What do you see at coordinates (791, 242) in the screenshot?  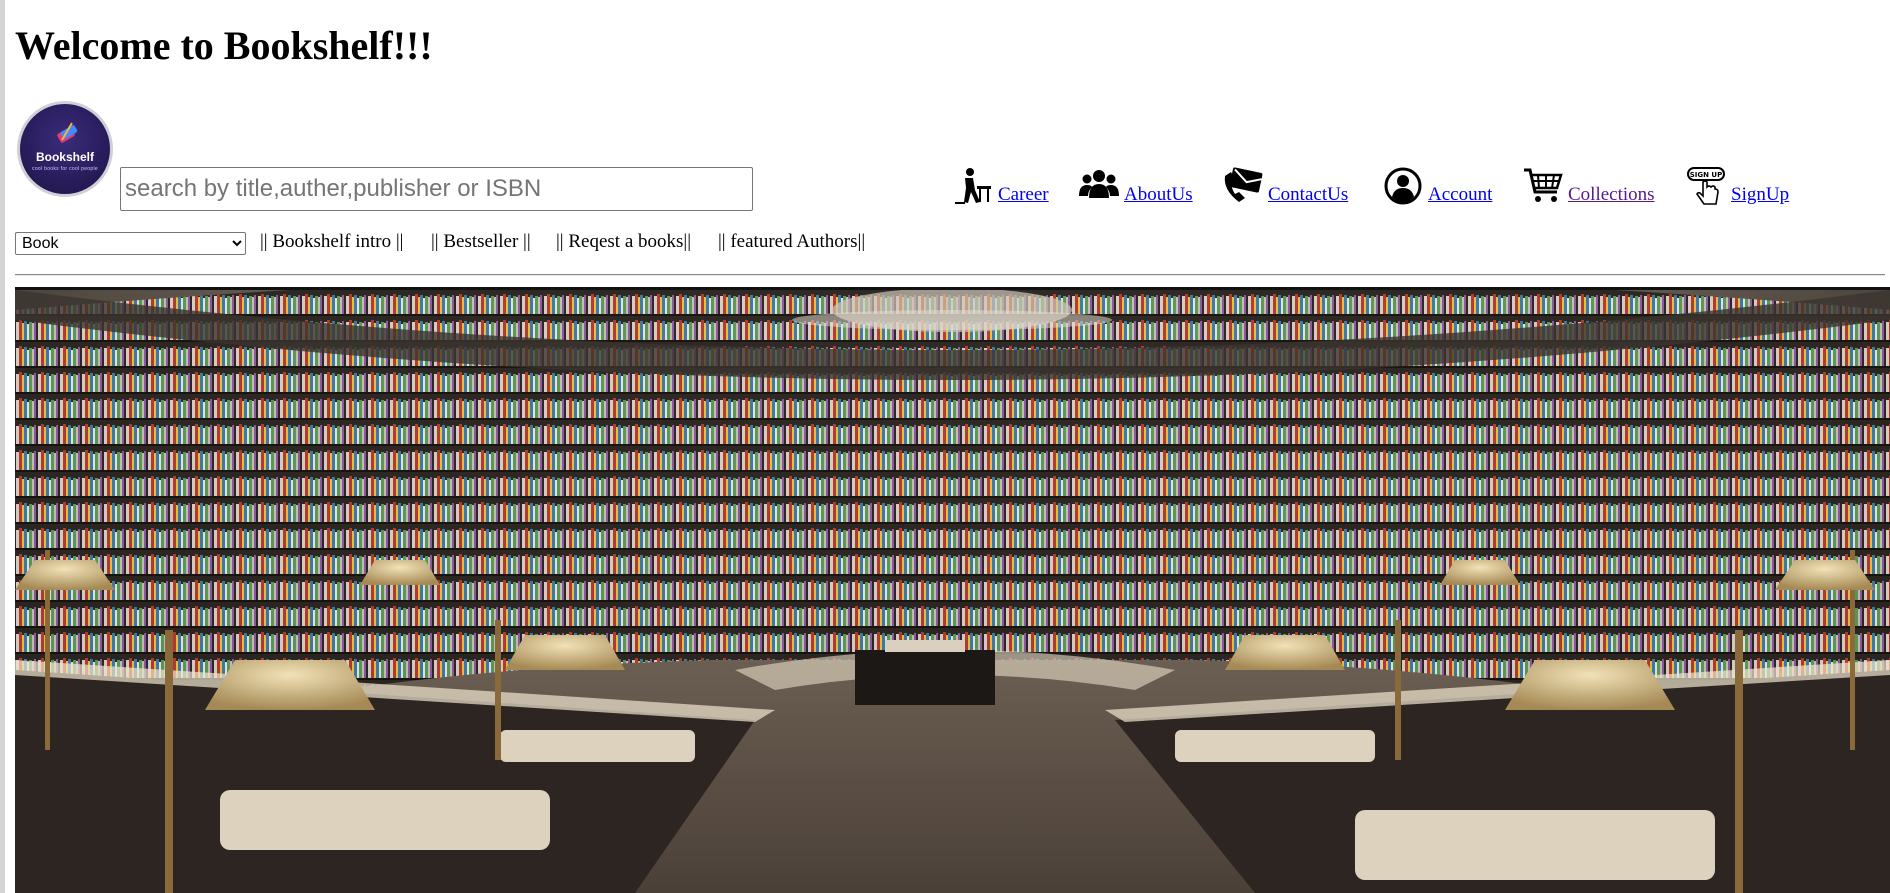 I see `menu-featured-authors: || featured Authors||` at bounding box center [791, 242].